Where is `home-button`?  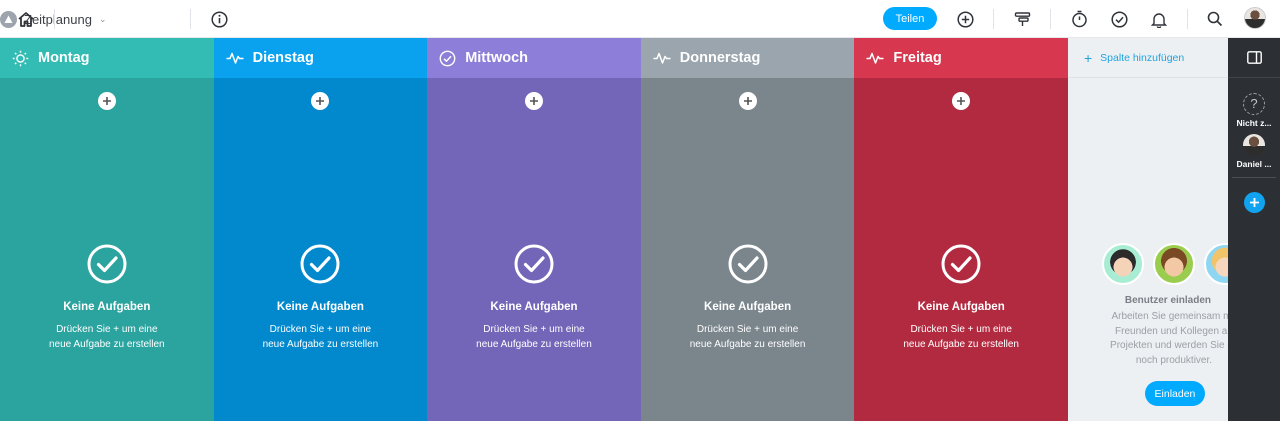
home-button is located at coordinates (26, 19).